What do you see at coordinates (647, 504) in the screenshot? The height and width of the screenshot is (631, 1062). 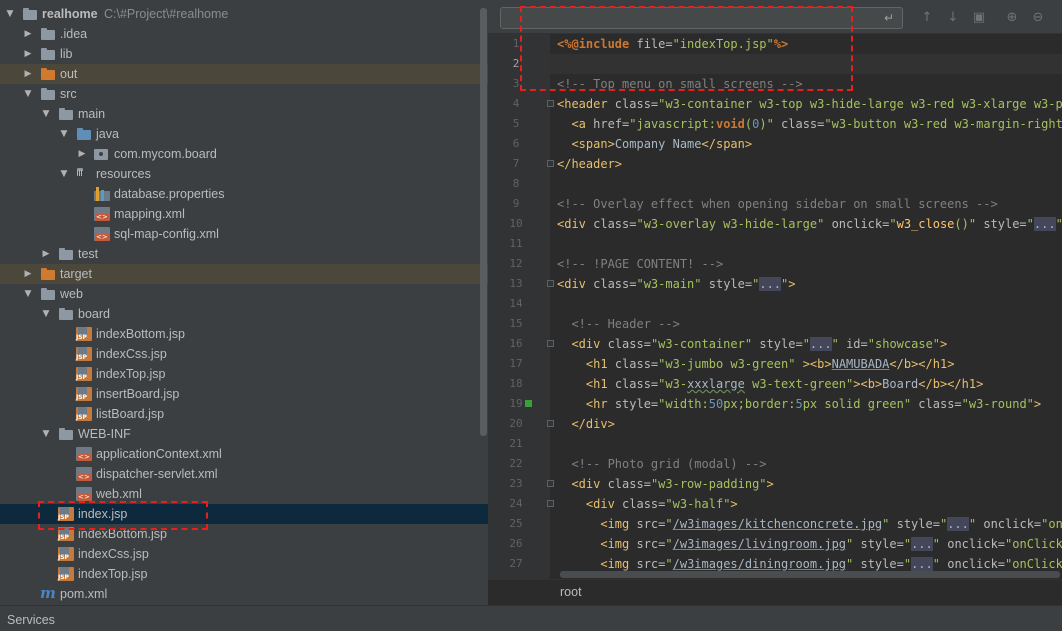 I see `code-line: <div class="w3-half">` at bounding box center [647, 504].